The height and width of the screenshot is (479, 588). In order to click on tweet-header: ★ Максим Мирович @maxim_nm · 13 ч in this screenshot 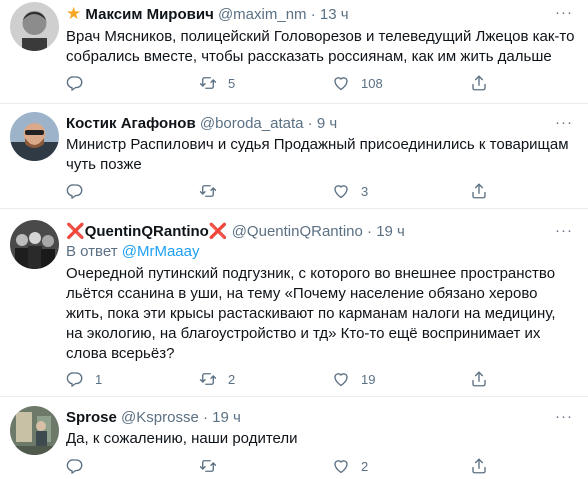, I will do `click(207, 14)`.